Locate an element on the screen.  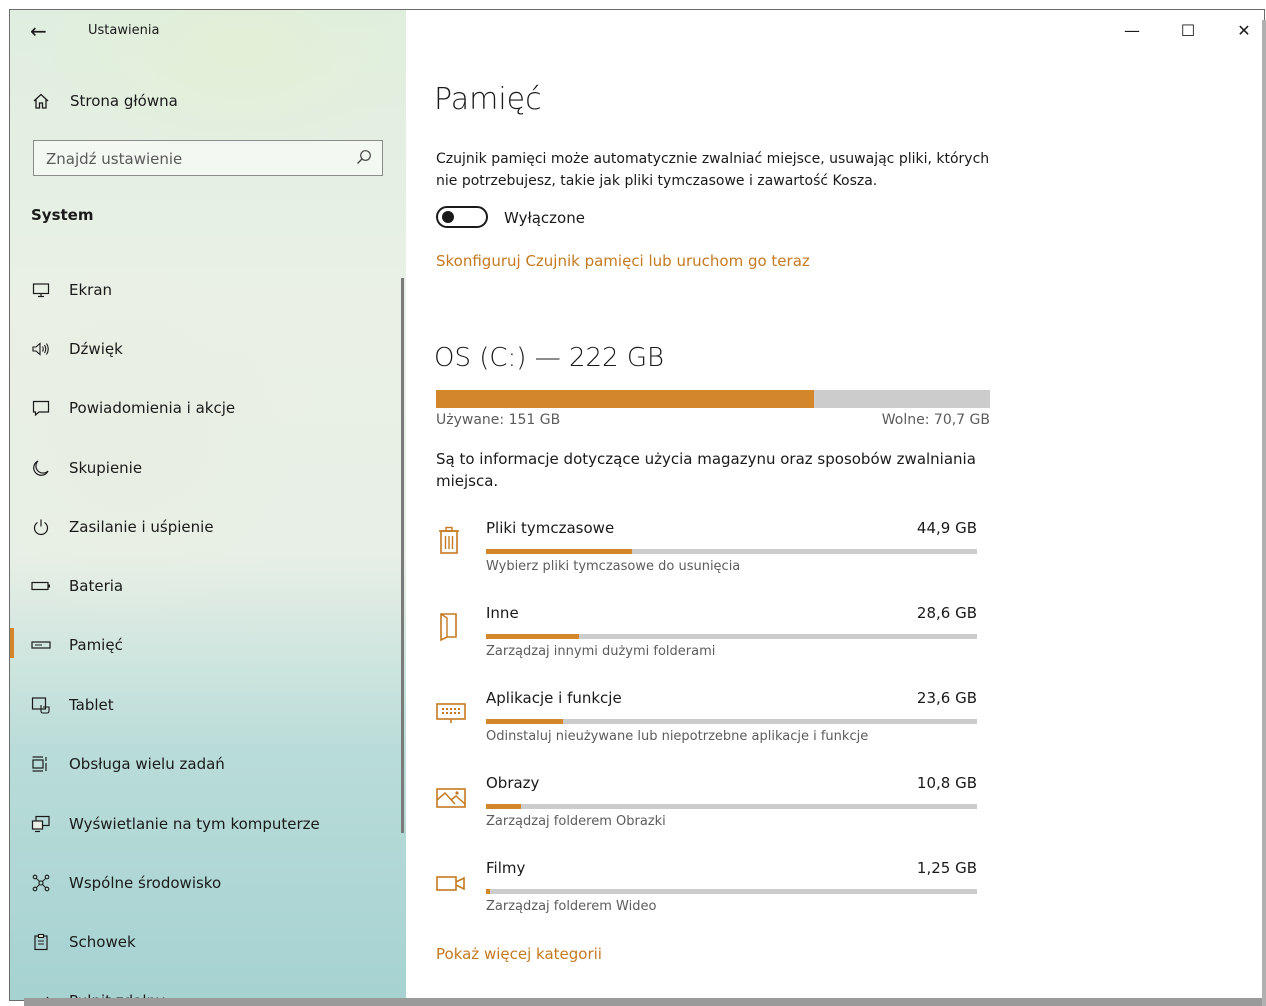
project-icon is located at coordinates (41, 824).